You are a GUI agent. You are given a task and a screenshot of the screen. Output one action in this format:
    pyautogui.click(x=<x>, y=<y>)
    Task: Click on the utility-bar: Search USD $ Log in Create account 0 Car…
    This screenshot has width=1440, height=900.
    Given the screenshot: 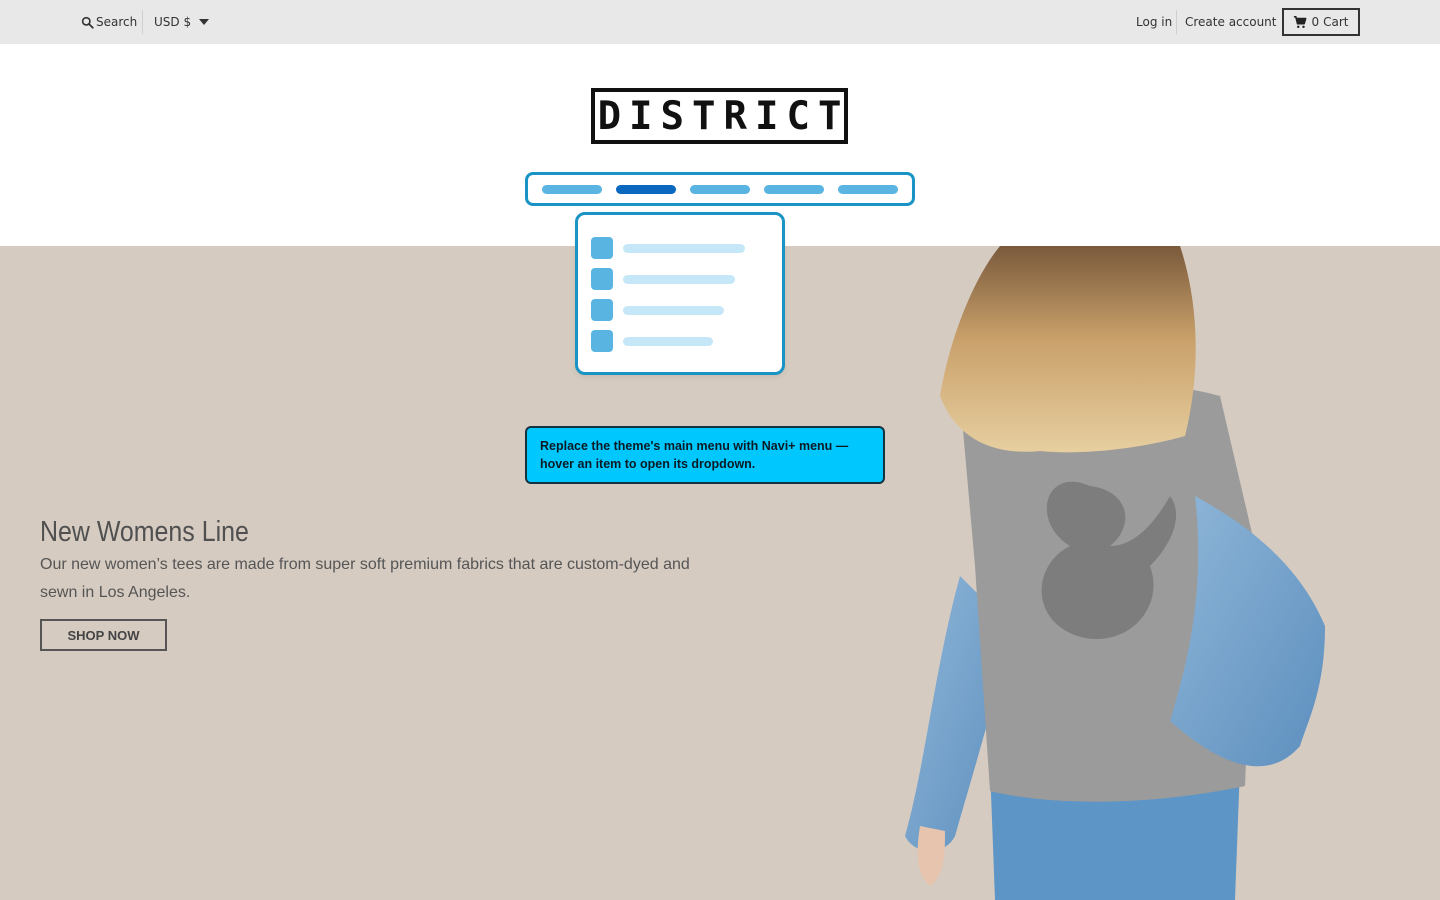 What is the action you would take?
    pyautogui.click(x=720, y=22)
    